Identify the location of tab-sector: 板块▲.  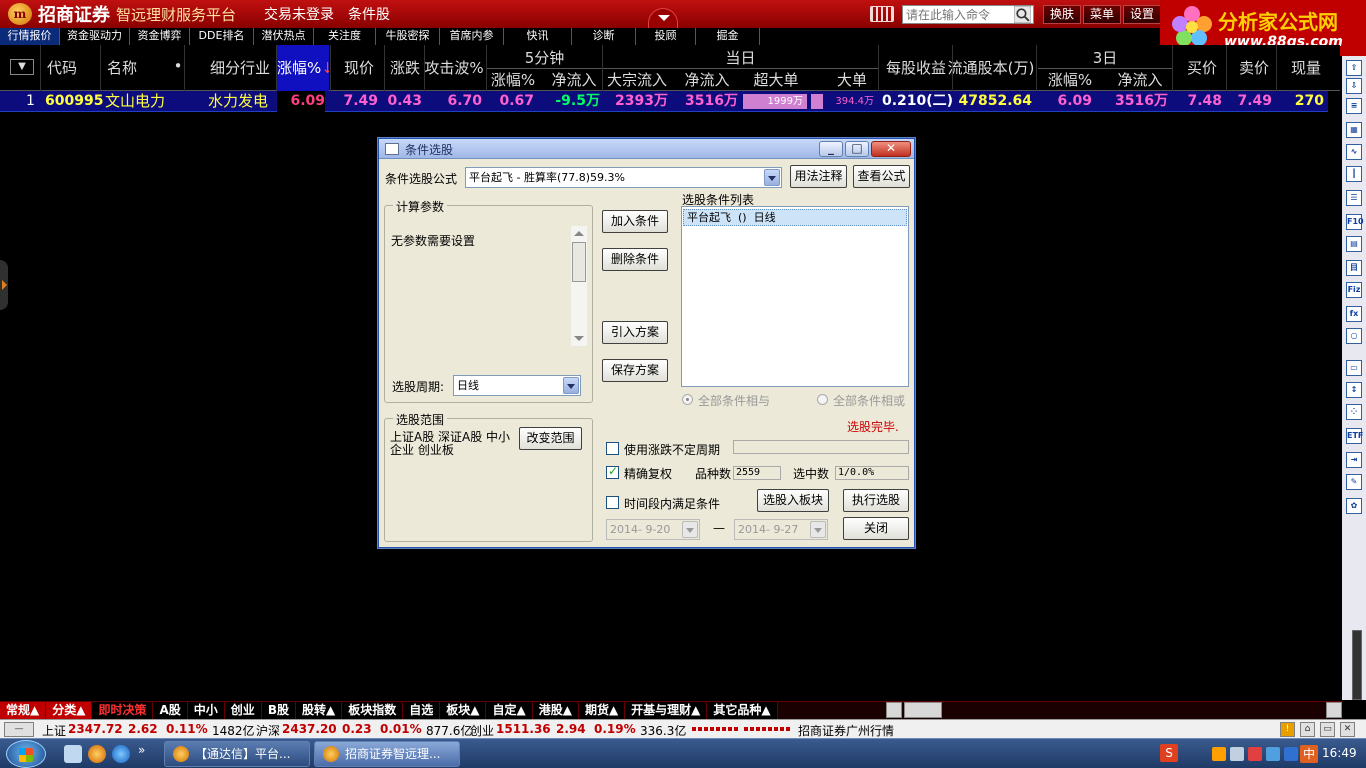
(463, 710).